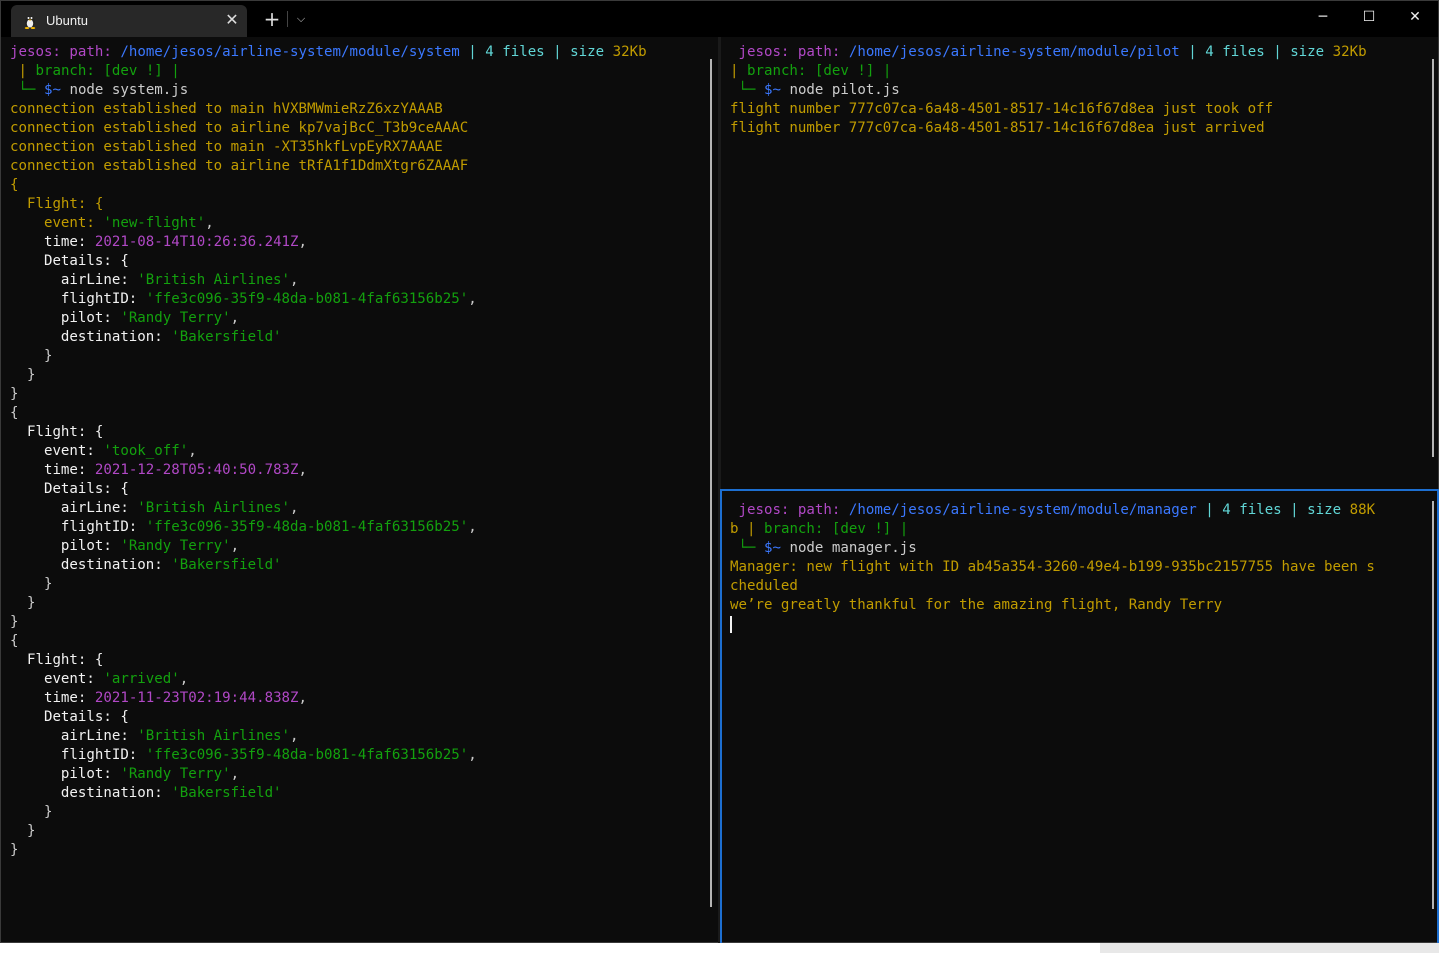 This screenshot has height=953, width=1439. I want to click on command-line: └─ $~ node system.js, so click(99, 90).